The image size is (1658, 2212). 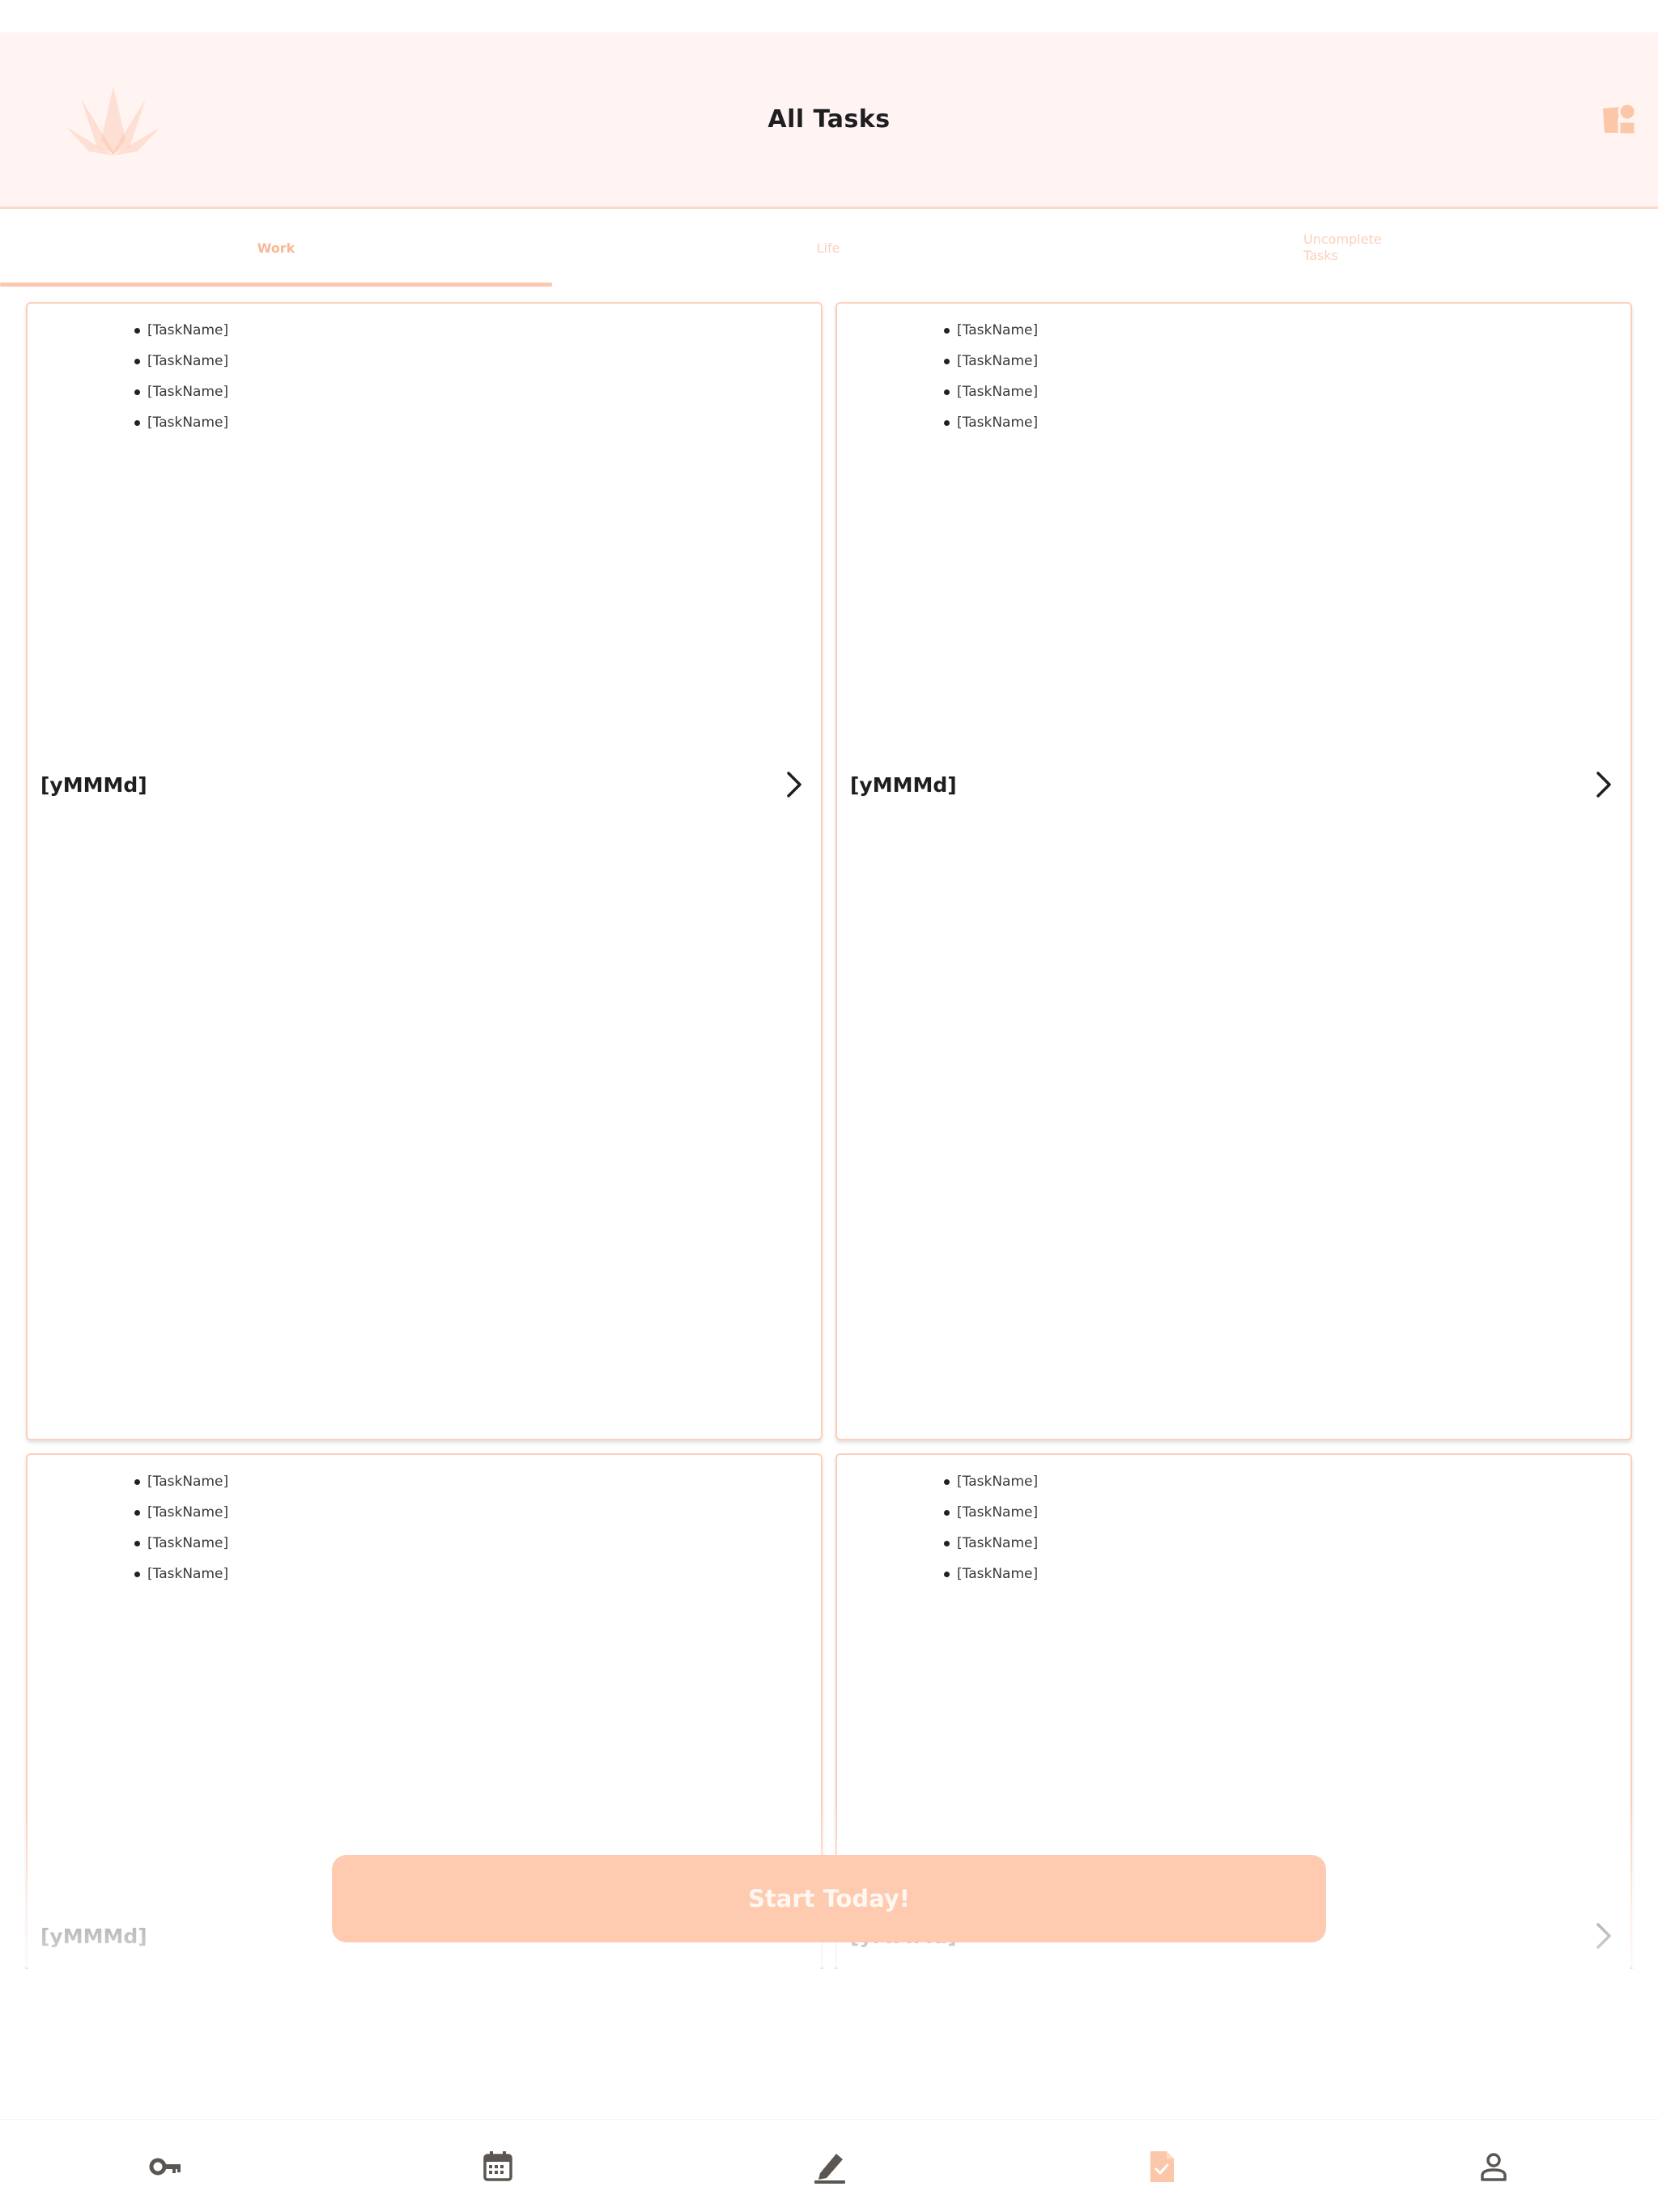 I want to click on nav-item-edit, so click(x=830, y=2166).